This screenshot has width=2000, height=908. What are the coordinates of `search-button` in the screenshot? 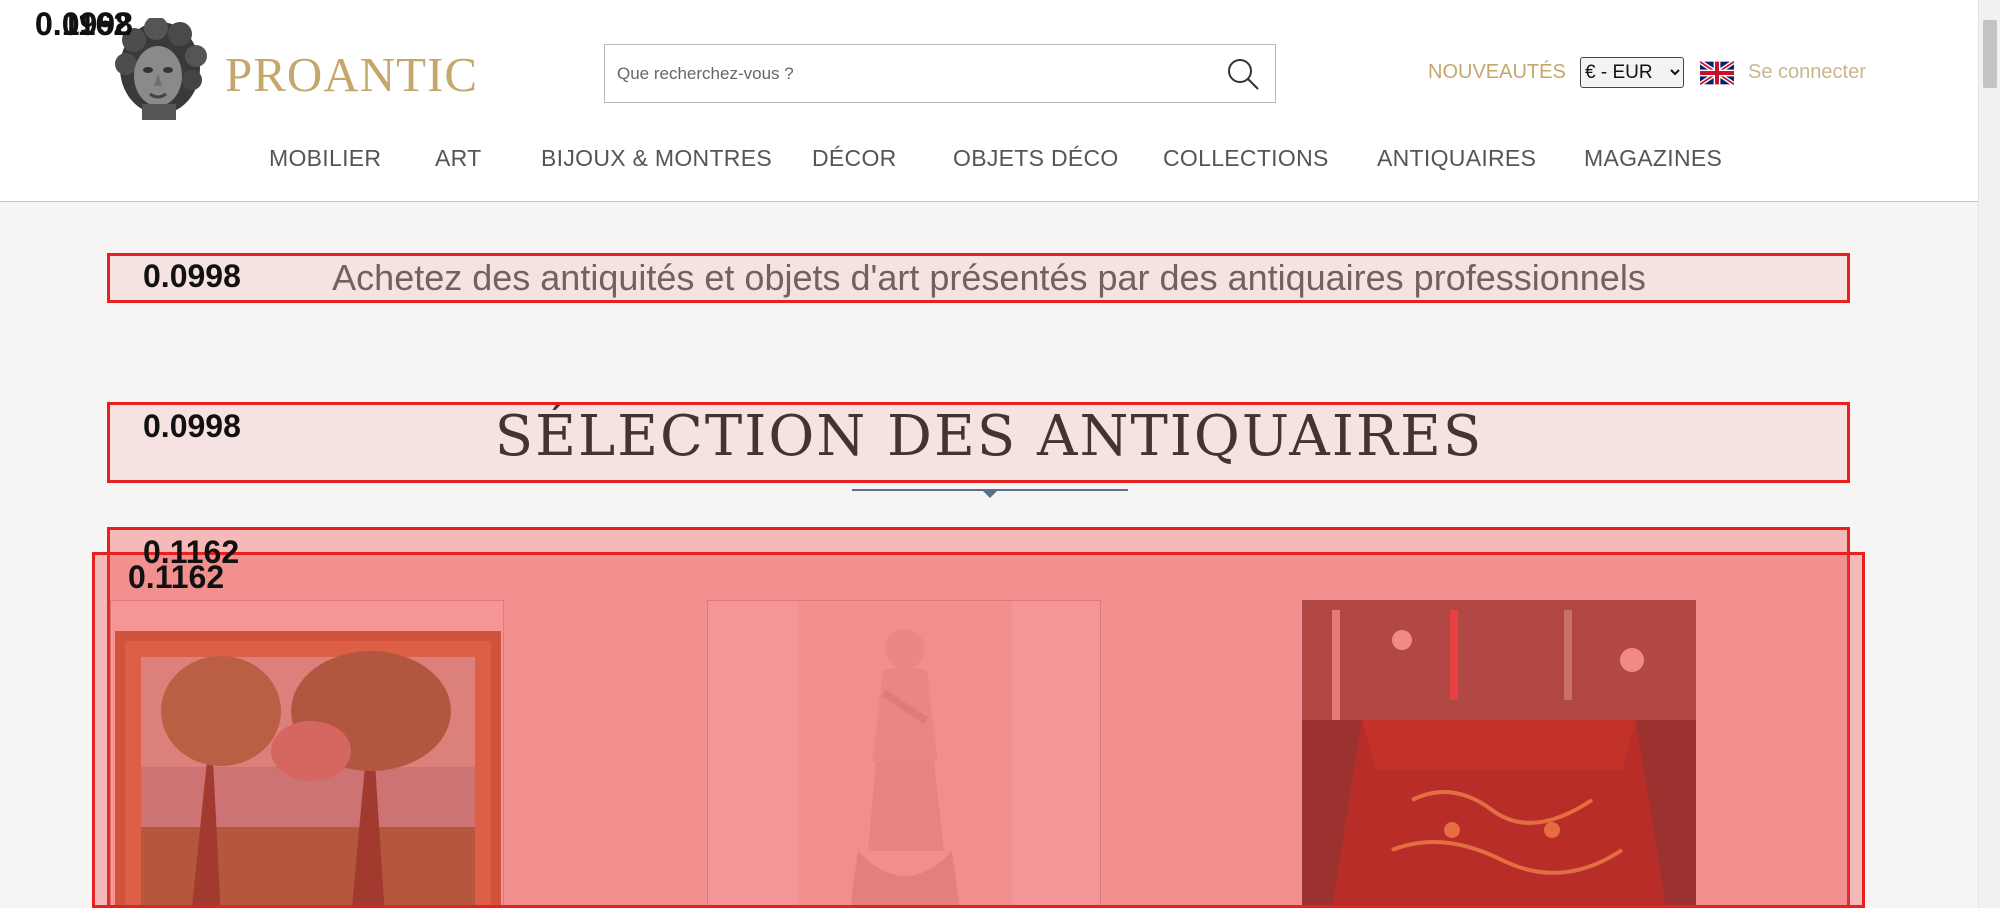 It's located at (1243, 73).